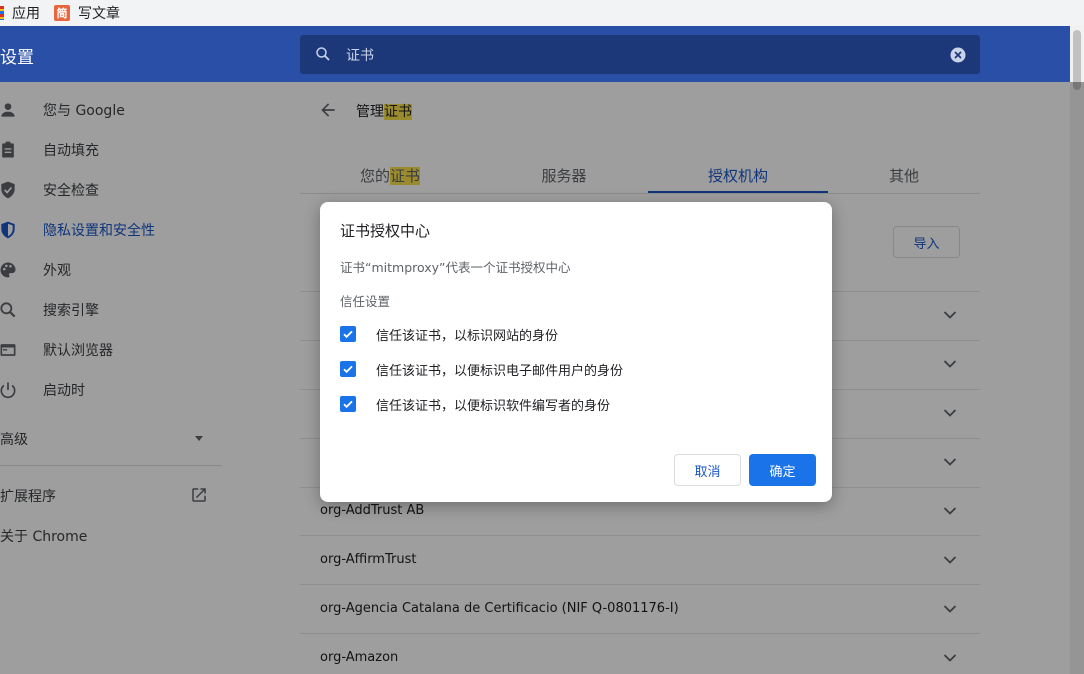 The height and width of the screenshot is (674, 1084). What do you see at coordinates (360, 56) in the screenshot?
I see `search-value: 证书` at bounding box center [360, 56].